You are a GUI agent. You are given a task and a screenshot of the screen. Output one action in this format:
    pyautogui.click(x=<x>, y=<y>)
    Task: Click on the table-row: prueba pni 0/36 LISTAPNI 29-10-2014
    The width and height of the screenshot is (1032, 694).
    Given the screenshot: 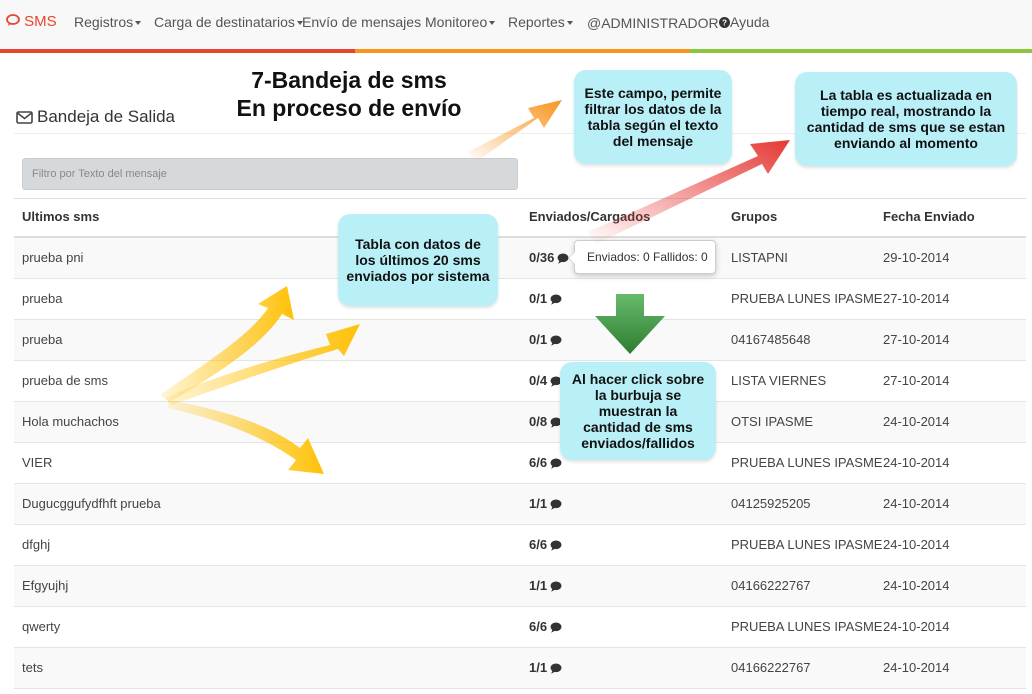 What is the action you would take?
    pyautogui.click(x=520, y=258)
    